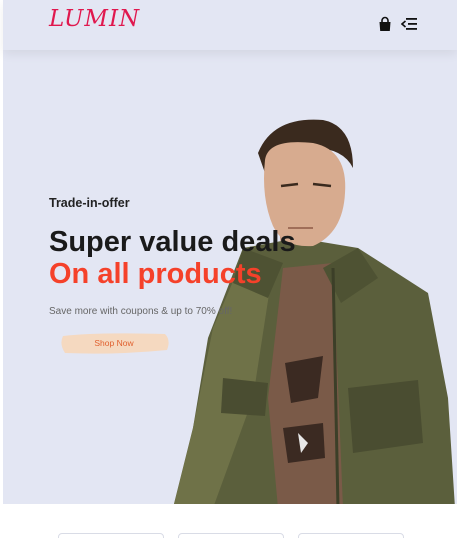  I want to click on hero-description: Save more with coupons & up to 70% off!, so click(141, 311).